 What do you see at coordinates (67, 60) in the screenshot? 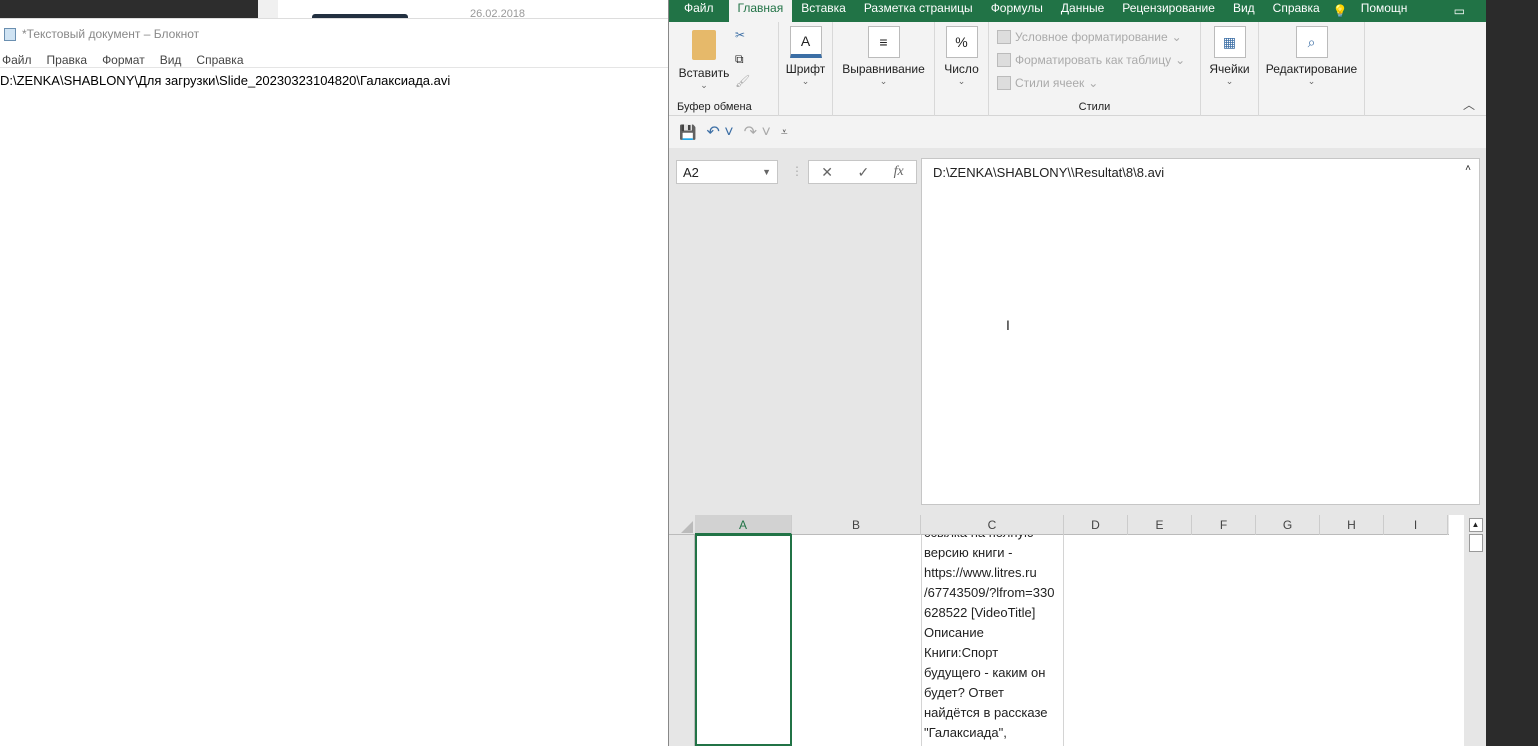
I see `menu-edit: Правка` at bounding box center [67, 60].